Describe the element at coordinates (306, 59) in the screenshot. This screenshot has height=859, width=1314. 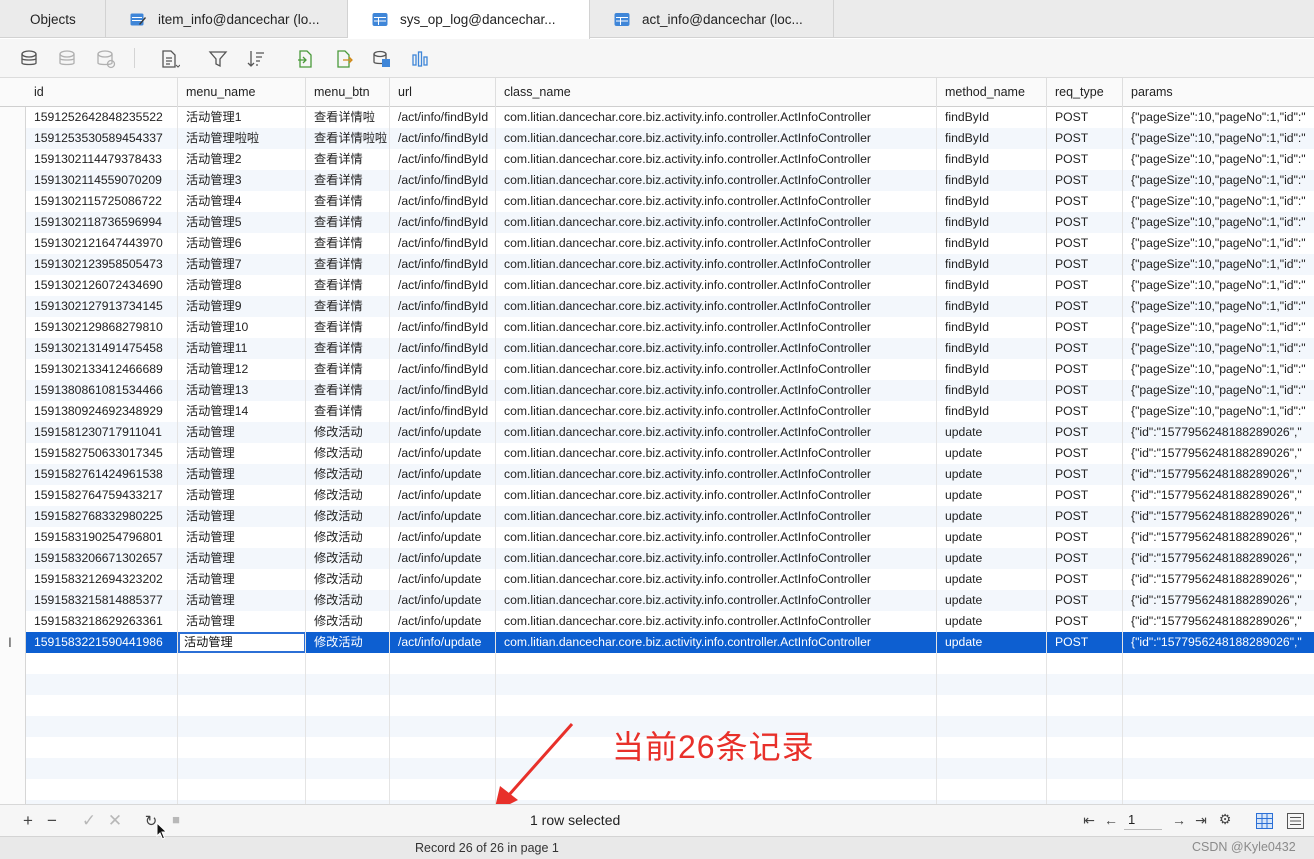
I see `import-icon` at that location.